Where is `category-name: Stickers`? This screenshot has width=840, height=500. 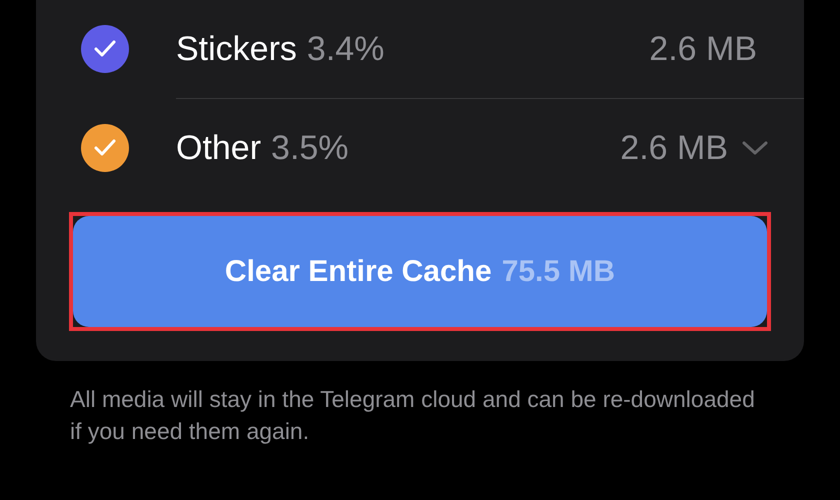 category-name: Stickers is located at coordinates (236, 49).